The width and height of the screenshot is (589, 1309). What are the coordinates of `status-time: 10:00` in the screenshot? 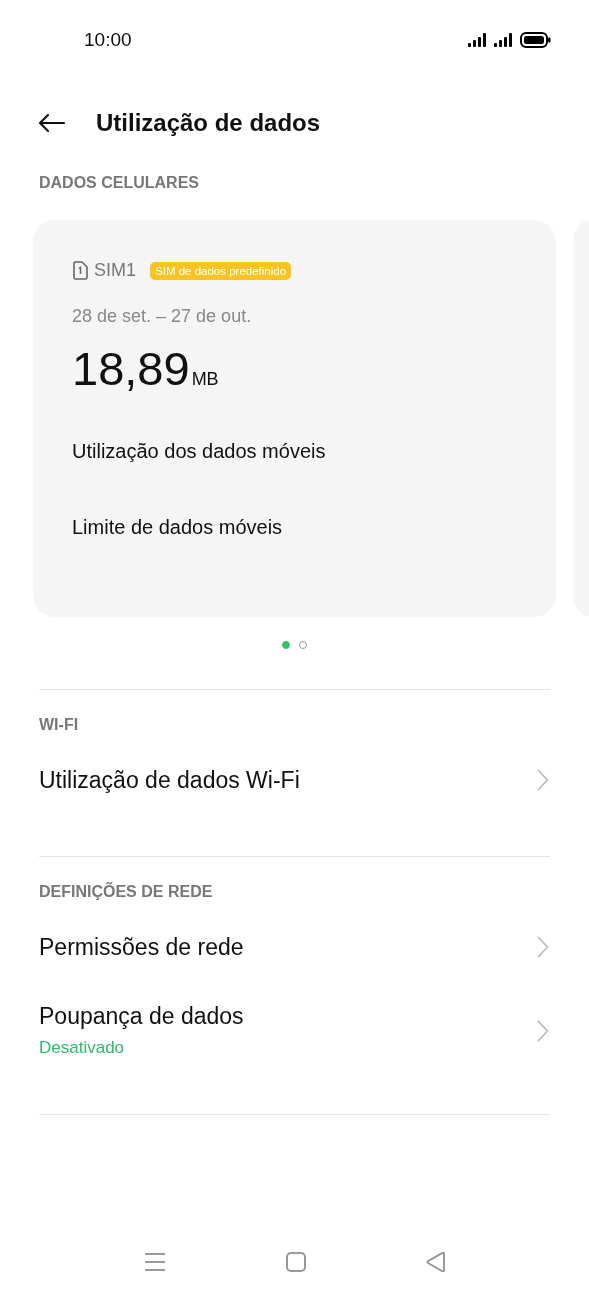 It's located at (108, 40).